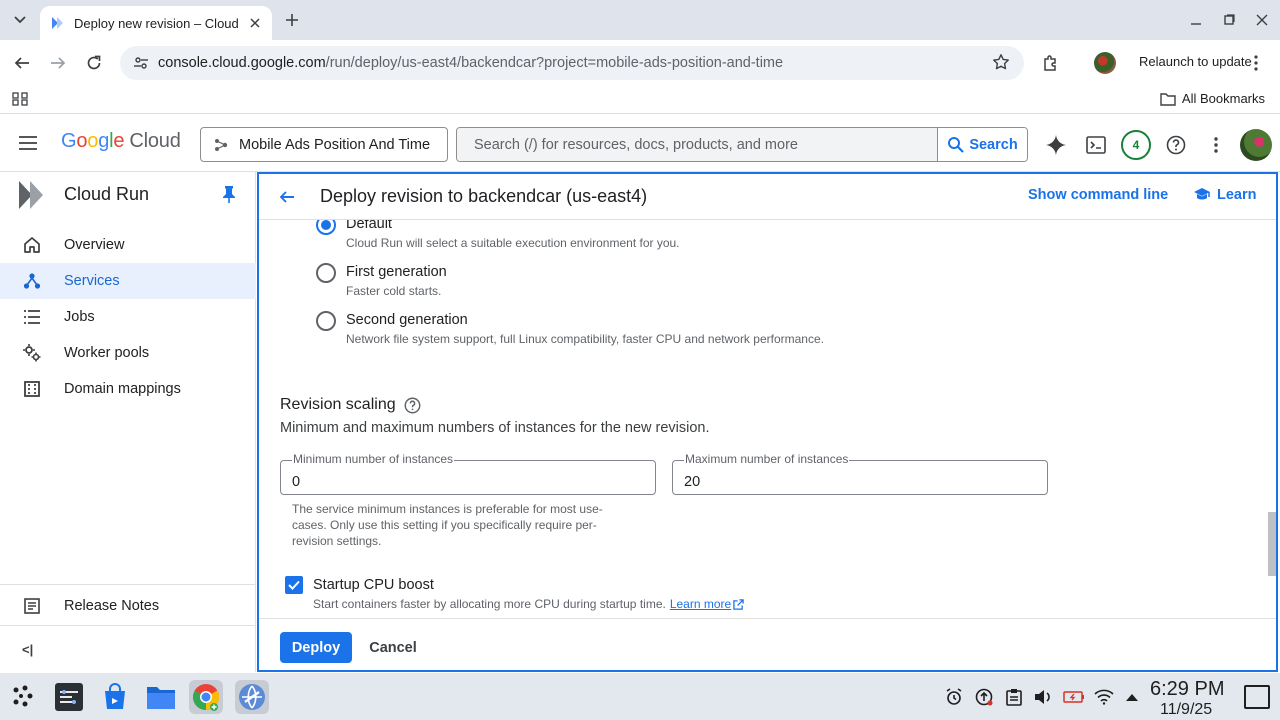  What do you see at coordinates (252, 697) in the screenshot?
I see `network-app-icon` at bounding box center [252, 697].